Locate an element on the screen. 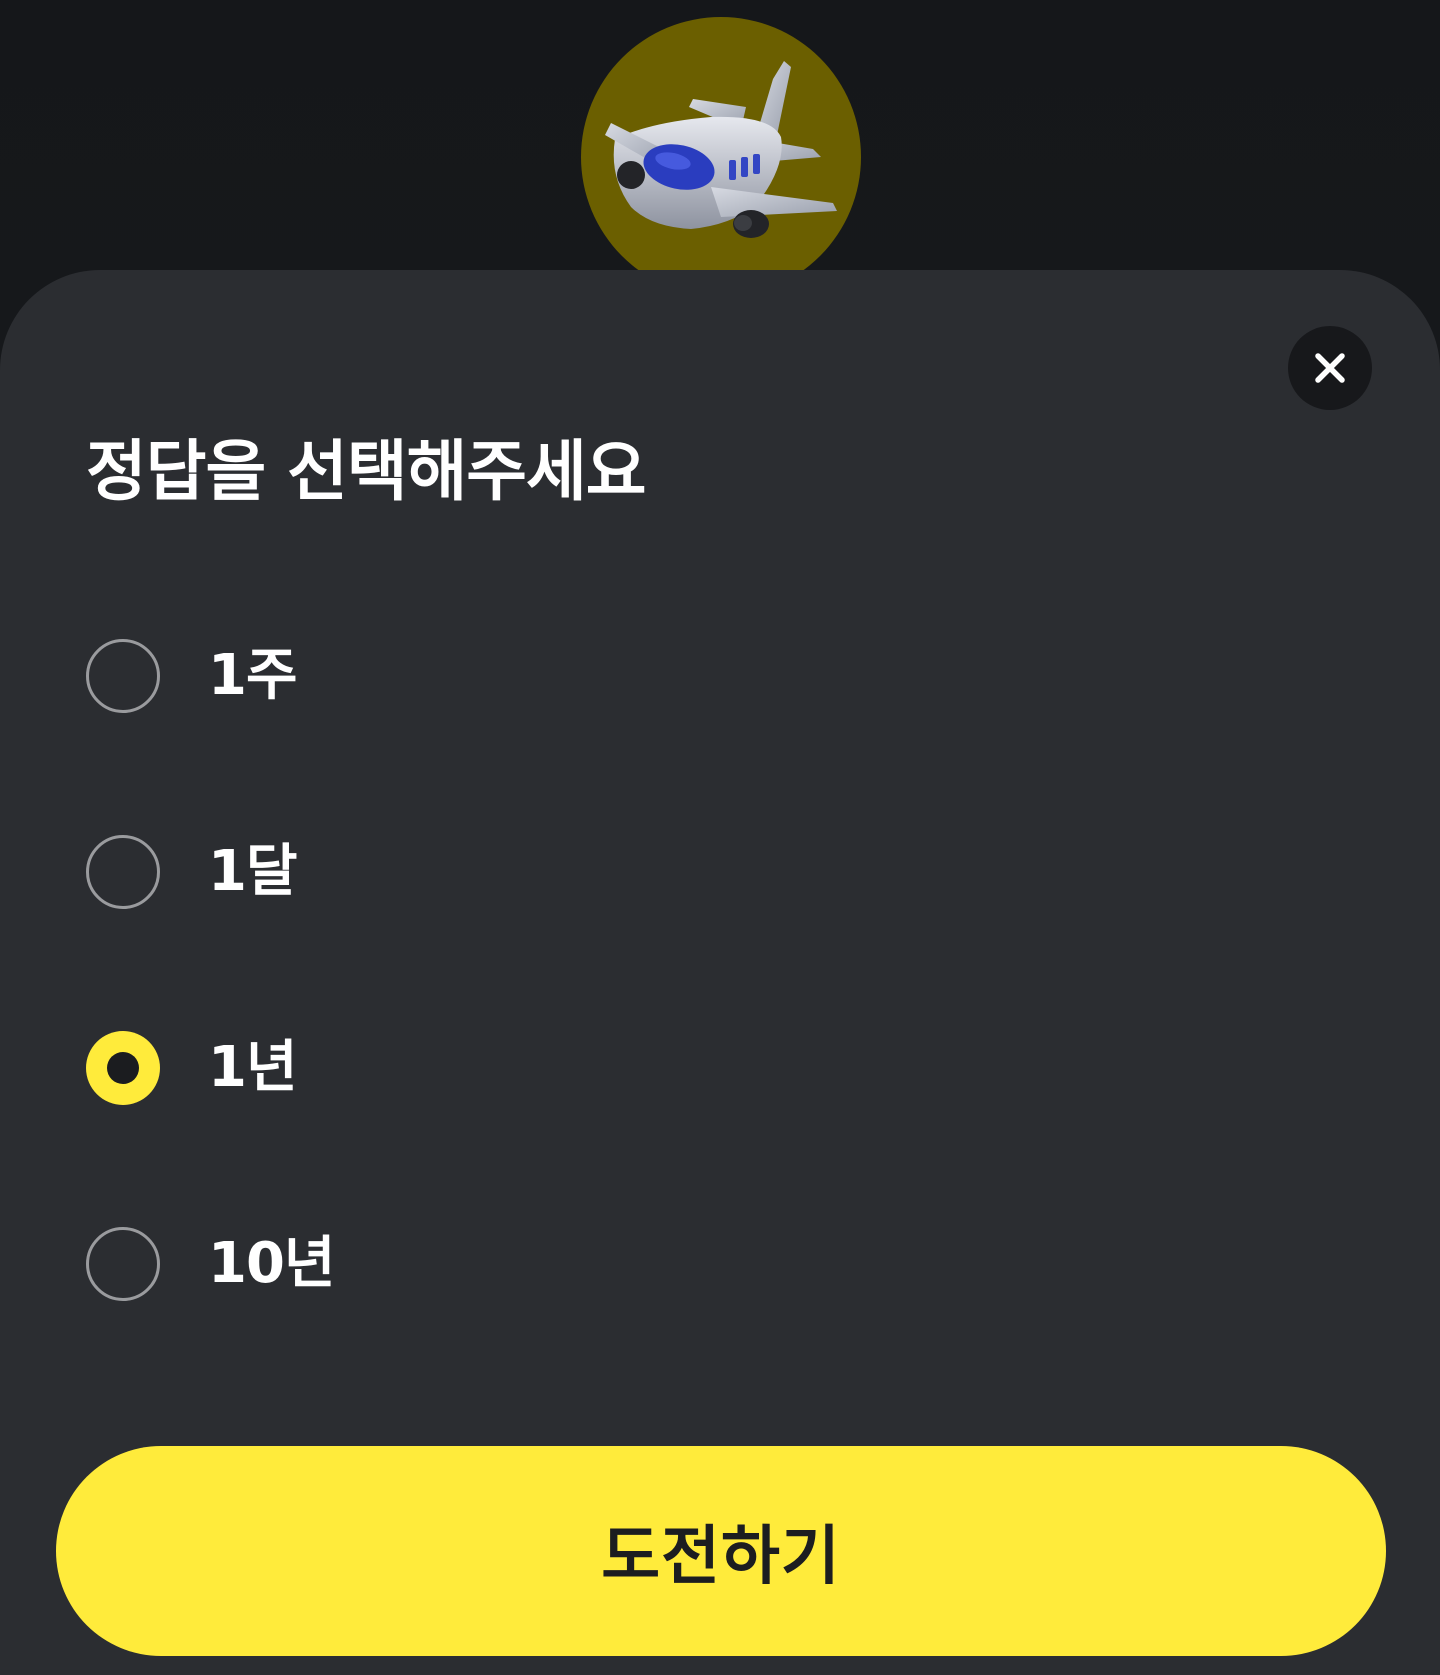  submit-button: 도전하기 is located at coordinates (721, 1551).